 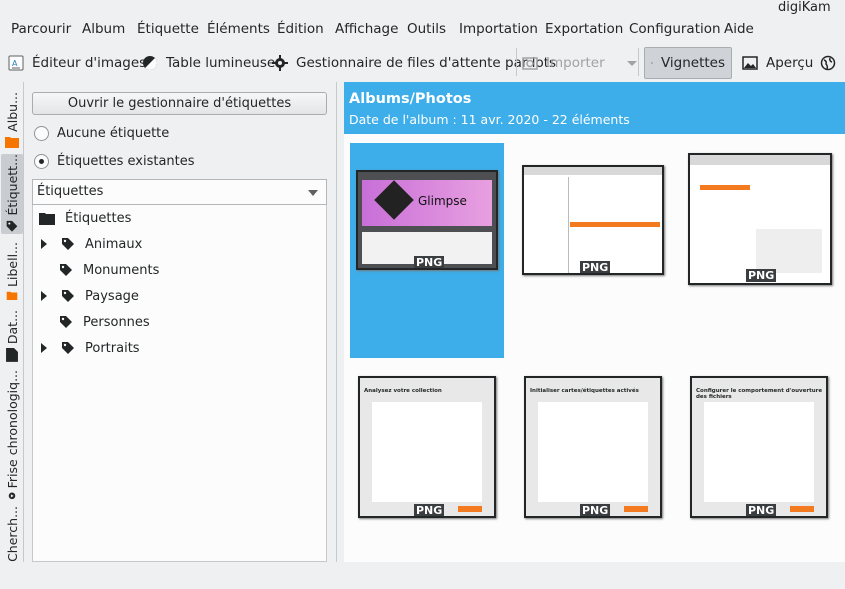 What do you see at coordinates (828, 63) in the screenshot?
I see `map-button` at bounding box center [828, 63].